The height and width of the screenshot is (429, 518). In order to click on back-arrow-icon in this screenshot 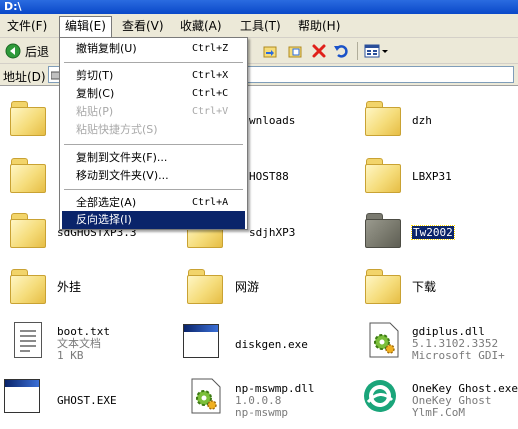, I will do `click(13, 51)`.